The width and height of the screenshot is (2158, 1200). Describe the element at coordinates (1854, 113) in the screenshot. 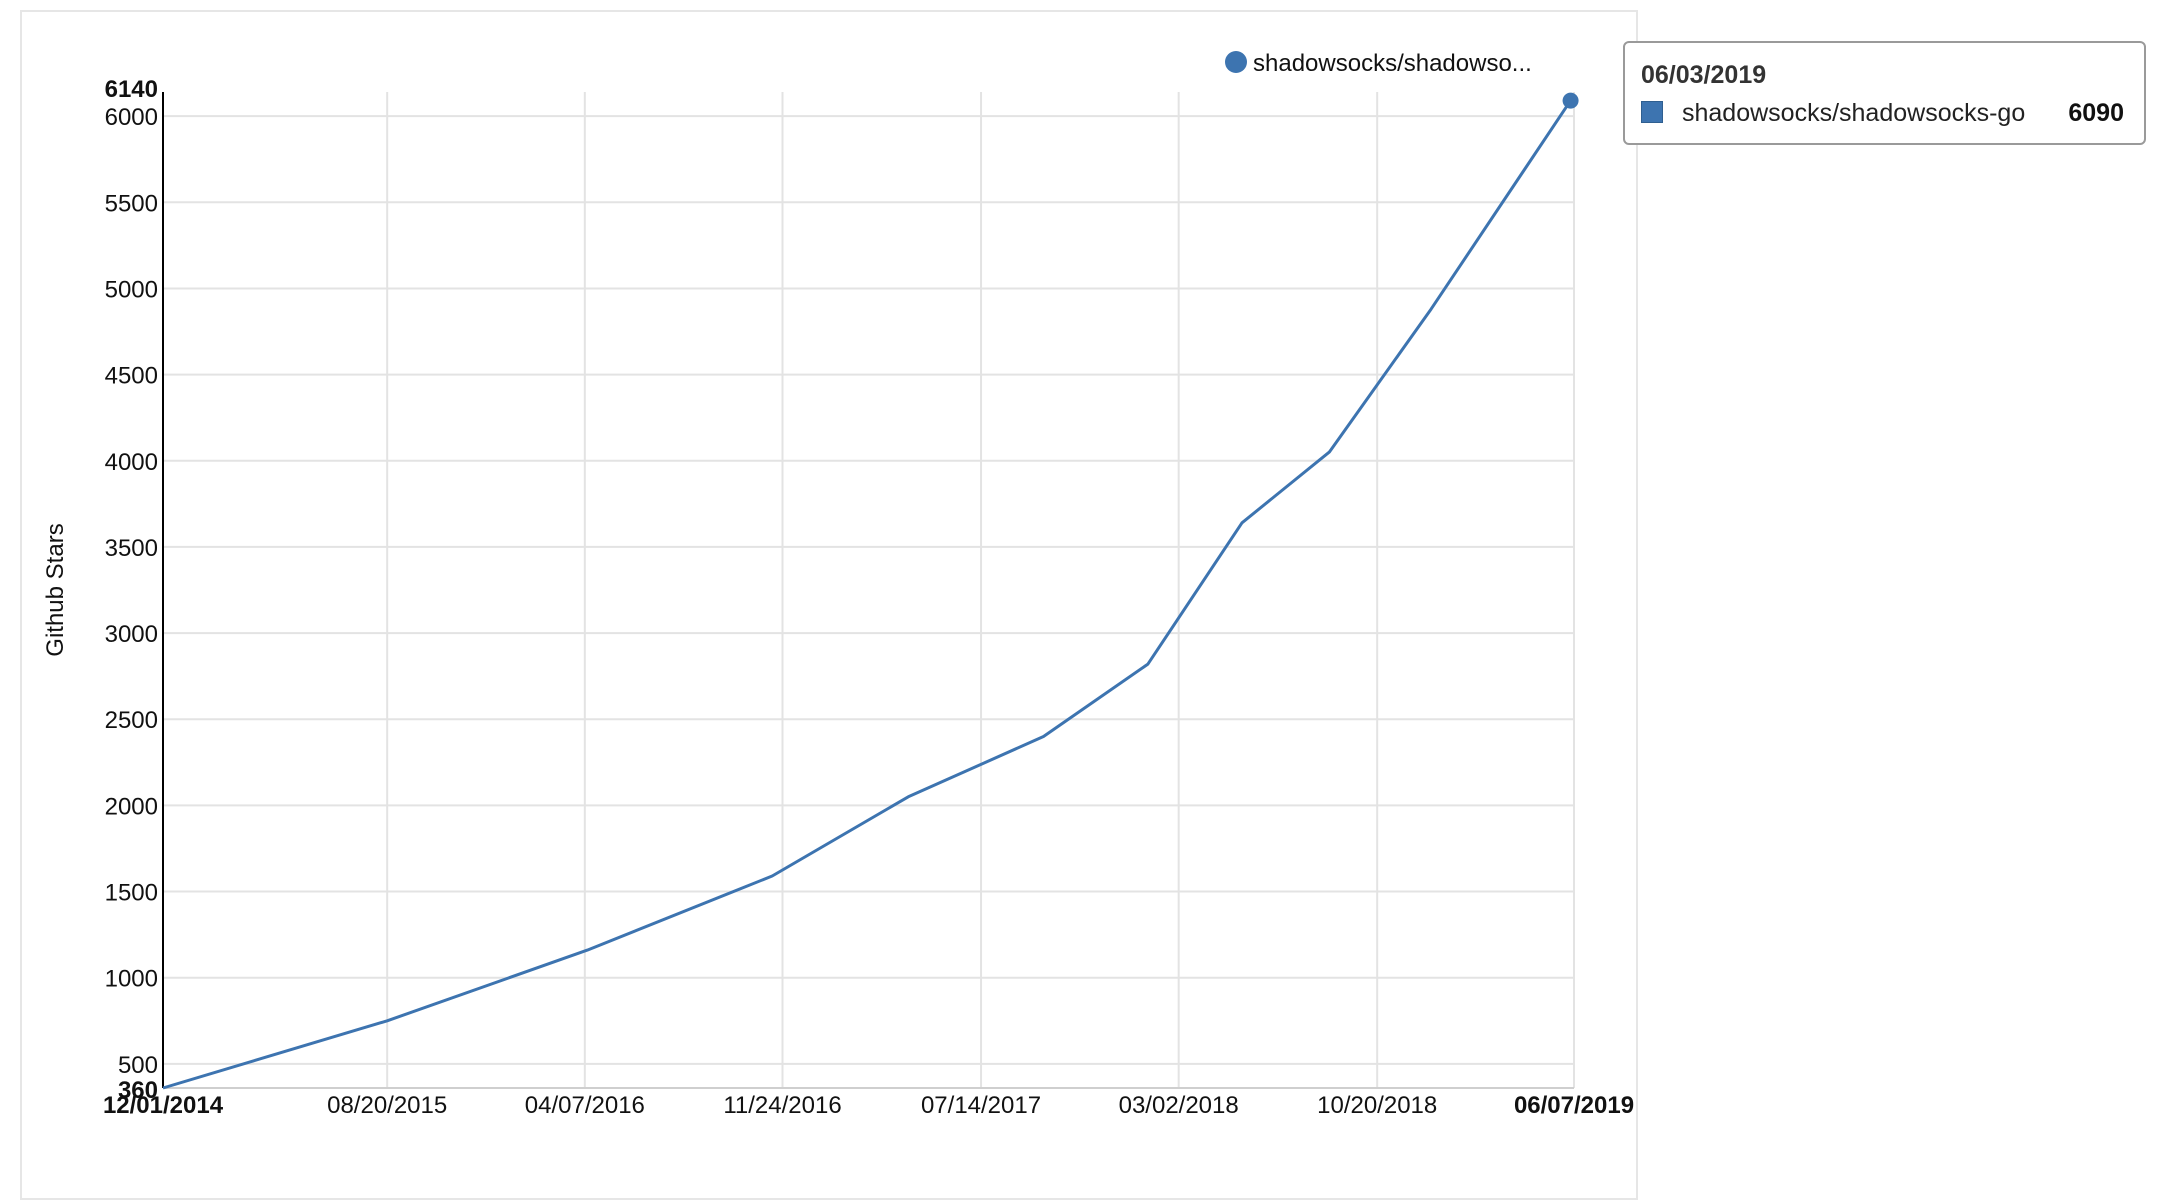

I see `tooltip-series-name: shadowsocks/shadowsocks-go` at that location.